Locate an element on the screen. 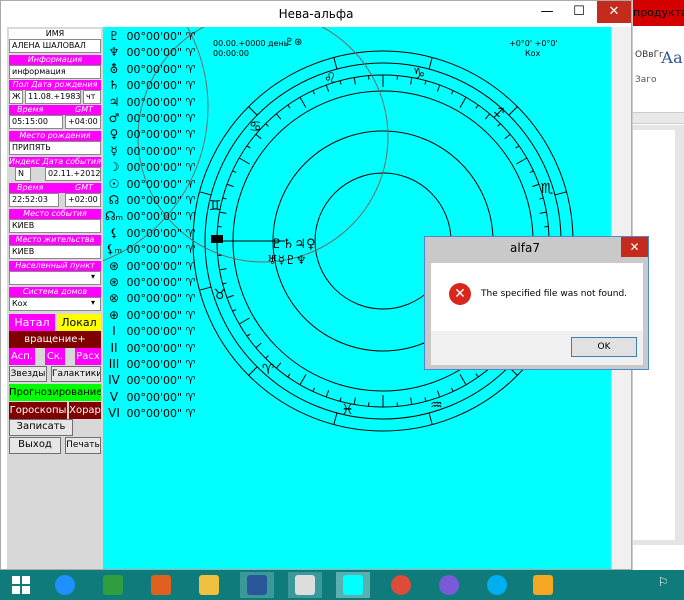 Image resolution: width=684 pixels, height=600 pixels. taskbar-ie is located at coordinates (65, 585).